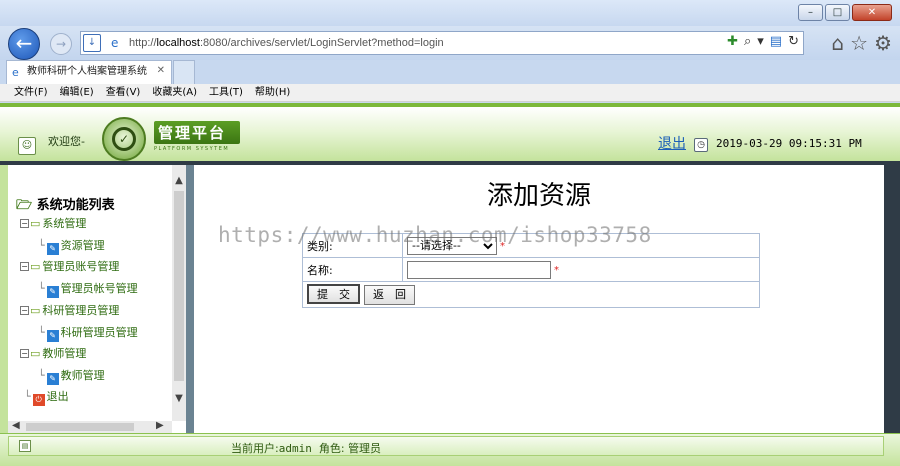 The image size is (900, 466). I want to click on form-row-name: 名称: *, so click(531, 269).